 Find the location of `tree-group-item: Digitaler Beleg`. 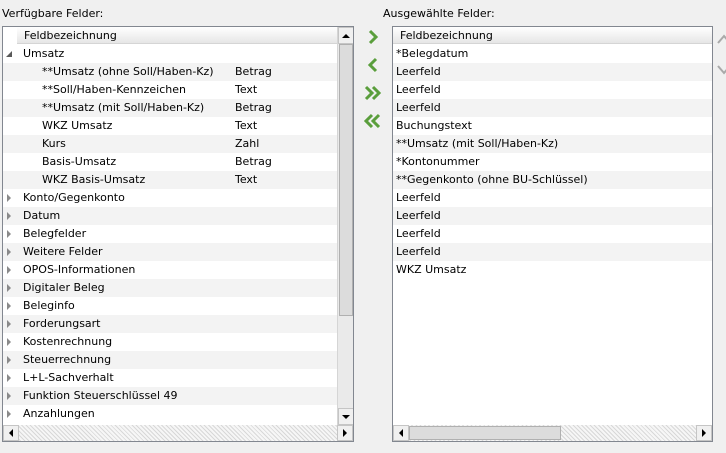

tree-group-item: Digitaler Beleg is located at coordinates (170, 288).